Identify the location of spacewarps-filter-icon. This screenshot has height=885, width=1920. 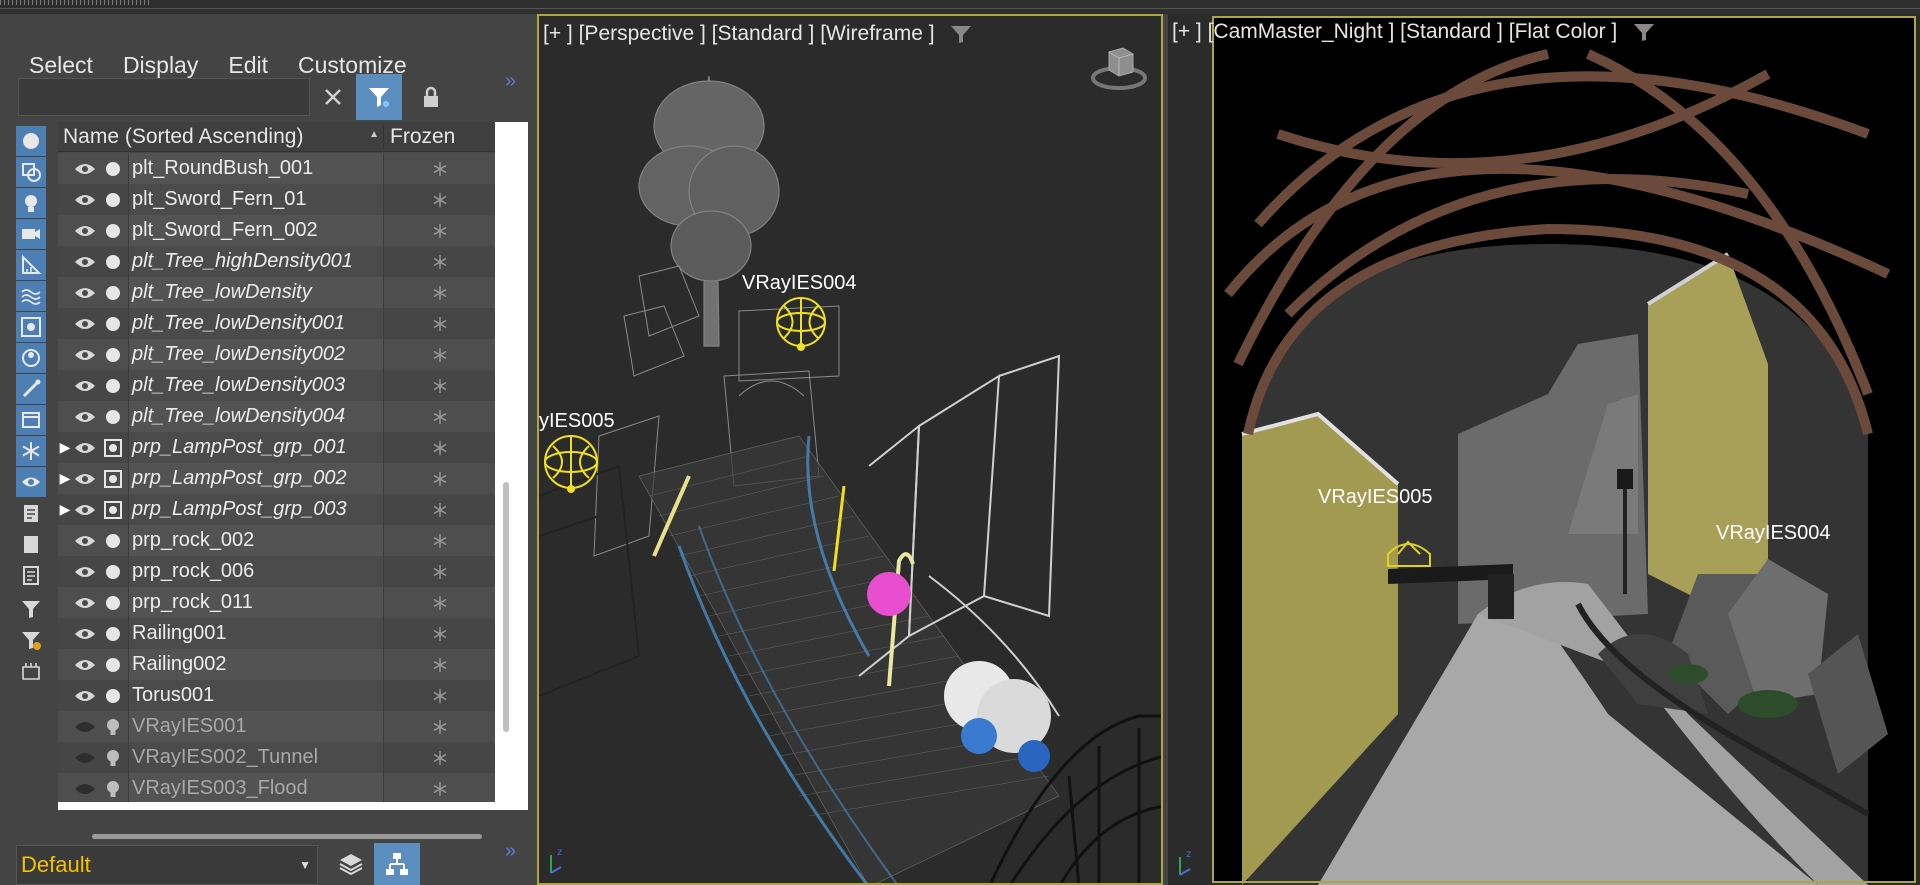
(31, 296).